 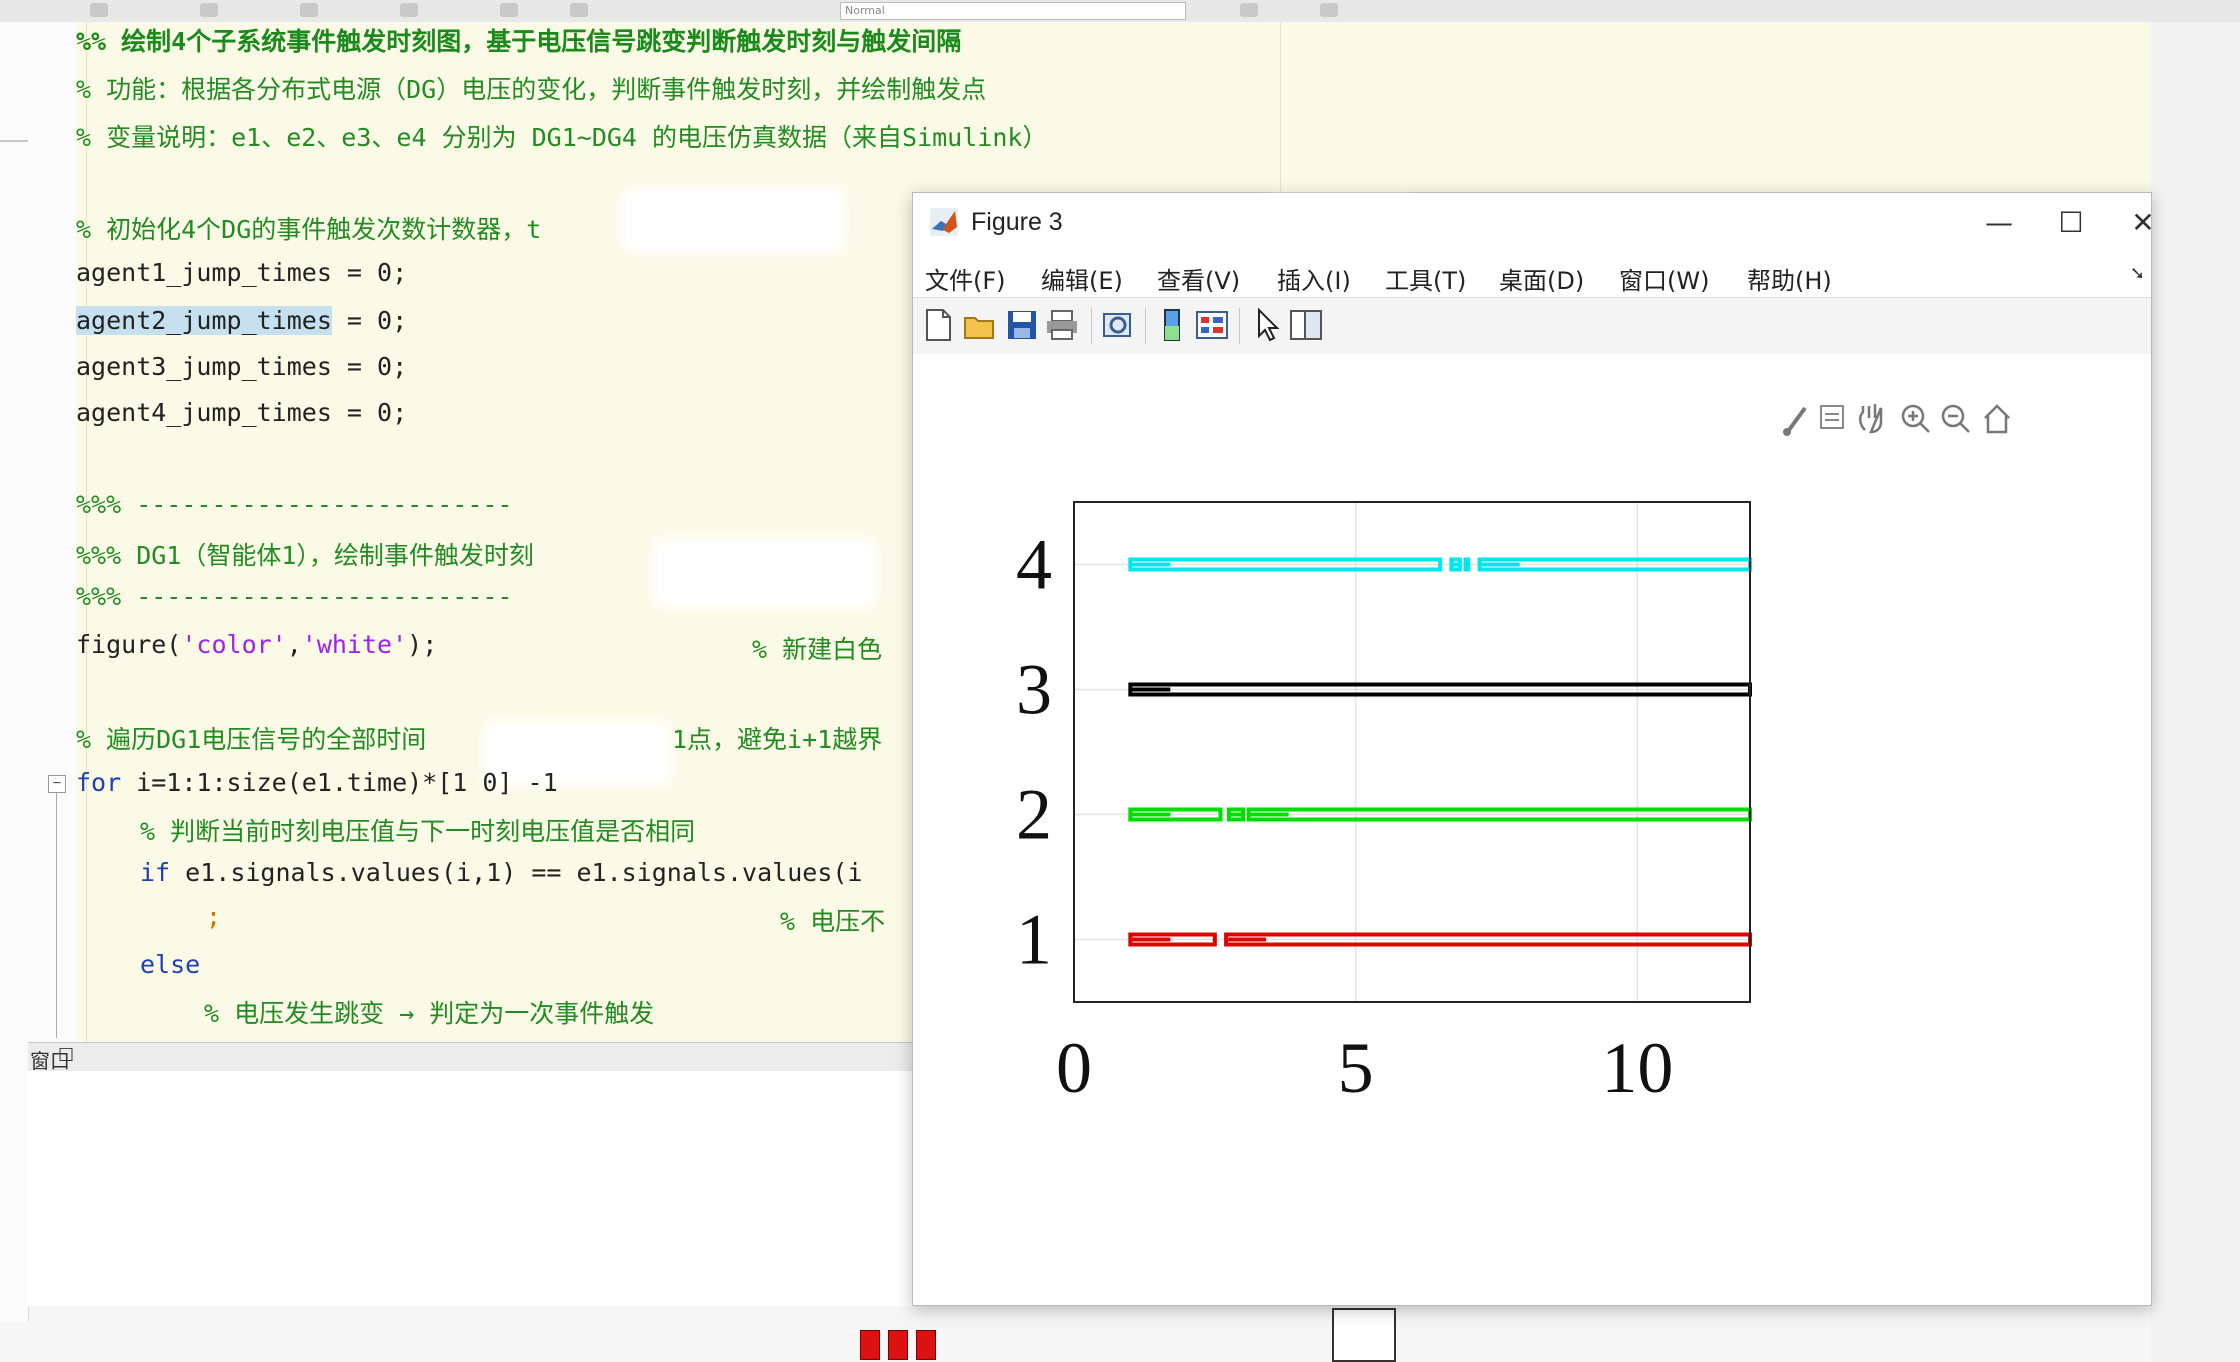 I want to click on code-text: = 0;, so click(x=369, y=320).